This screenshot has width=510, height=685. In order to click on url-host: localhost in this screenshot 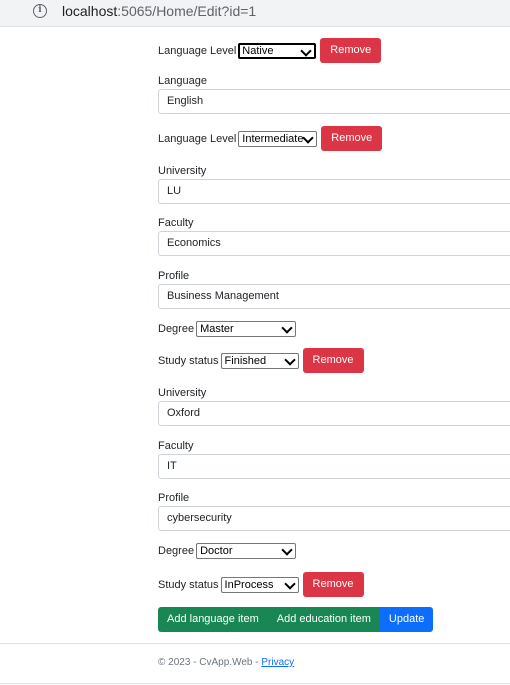, I will do `click(90, 11)`.